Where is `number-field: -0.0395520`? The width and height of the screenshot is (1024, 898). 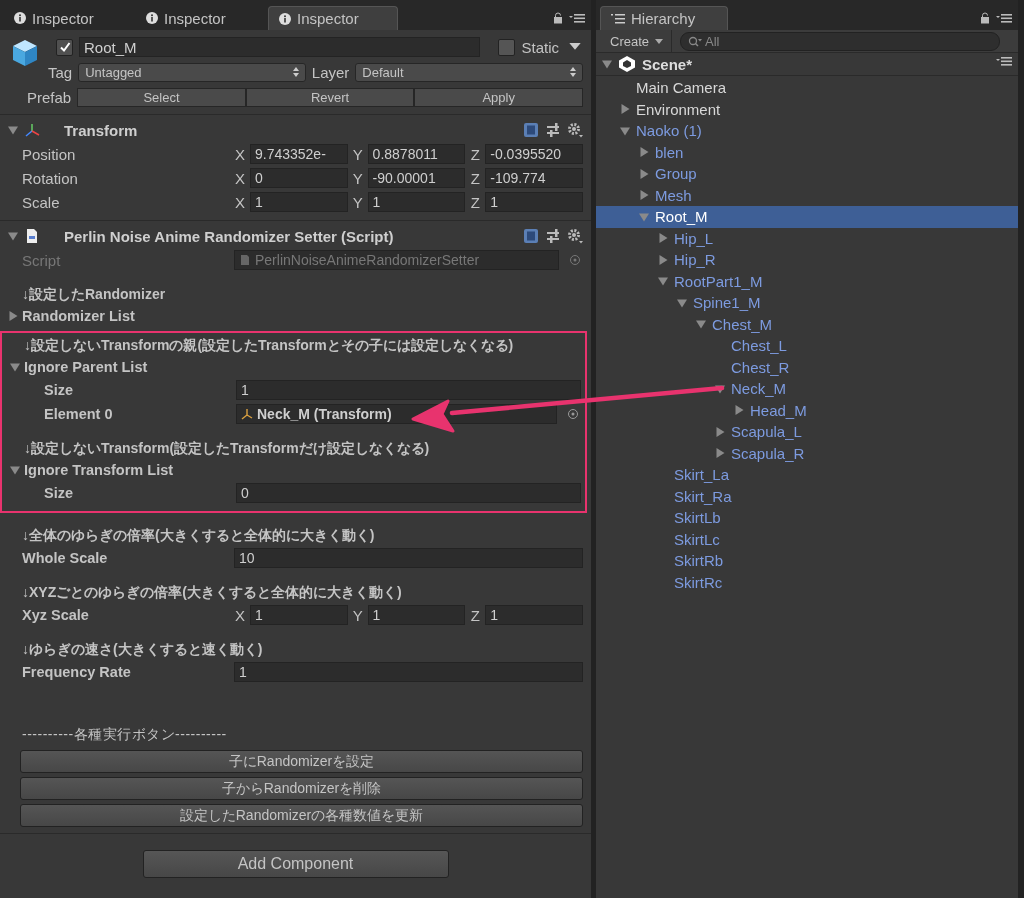 number-field: -0.0395520 is located at coordinates (534, 154).